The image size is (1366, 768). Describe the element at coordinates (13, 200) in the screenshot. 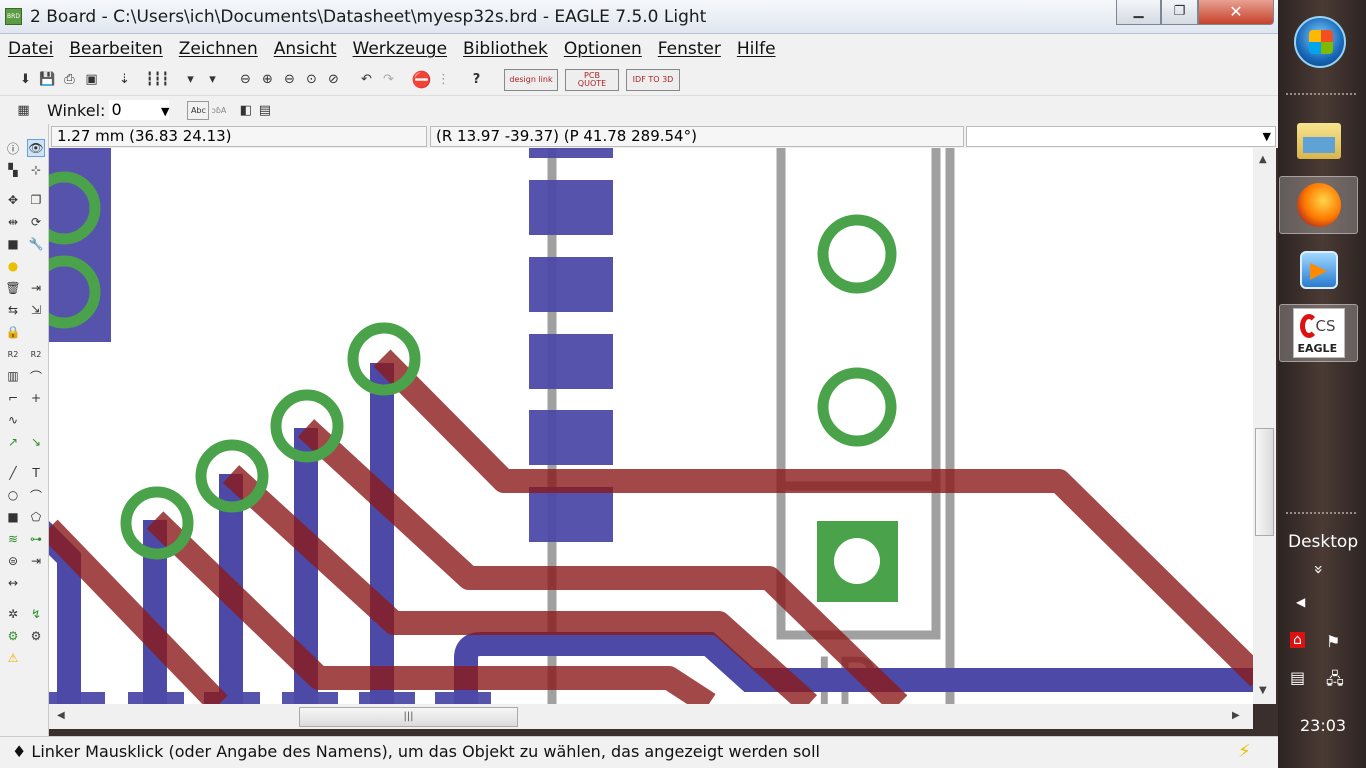

I see `move-icon: ✥` at that location.